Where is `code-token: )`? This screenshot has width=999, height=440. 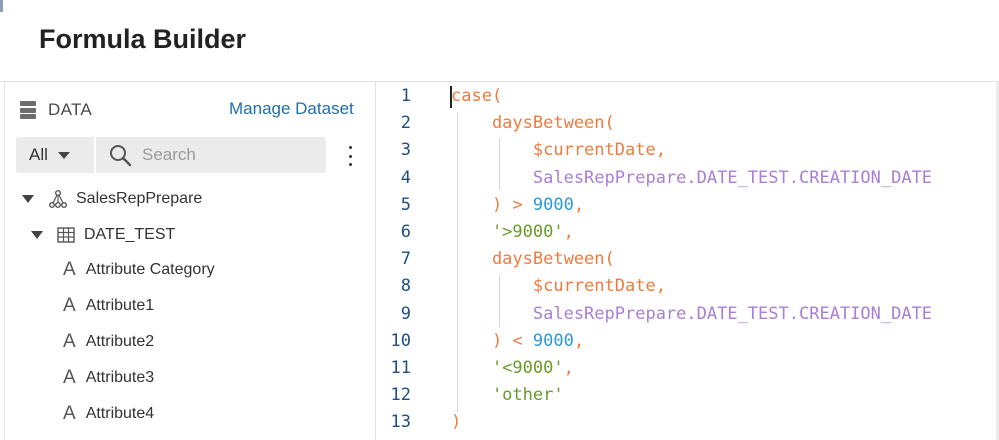 code-token: ) is located at coordinates (456, 422).